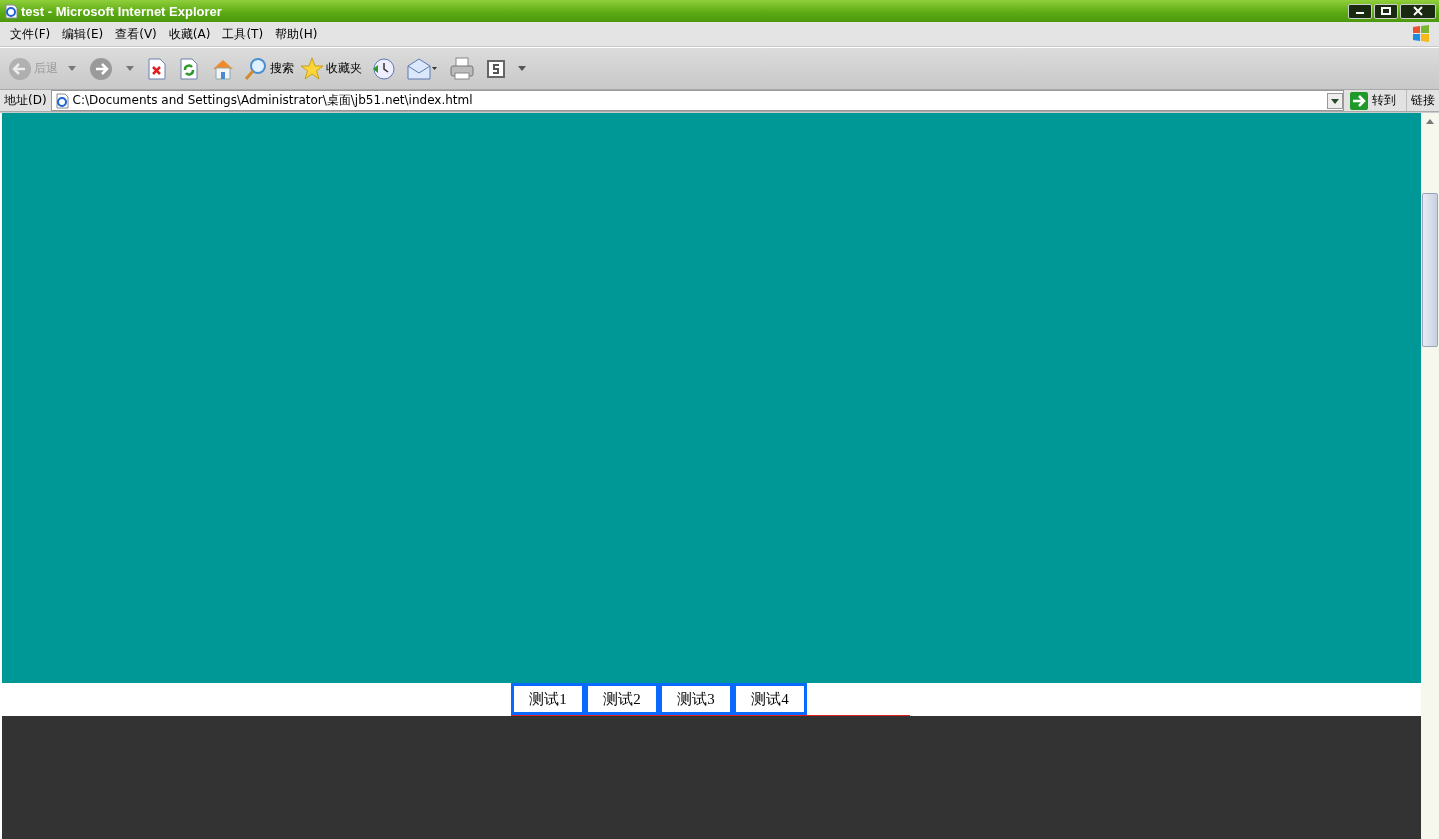 The height and width of the screenshot is (839, 1439). I want to click on page-icon, so click(61, 100).